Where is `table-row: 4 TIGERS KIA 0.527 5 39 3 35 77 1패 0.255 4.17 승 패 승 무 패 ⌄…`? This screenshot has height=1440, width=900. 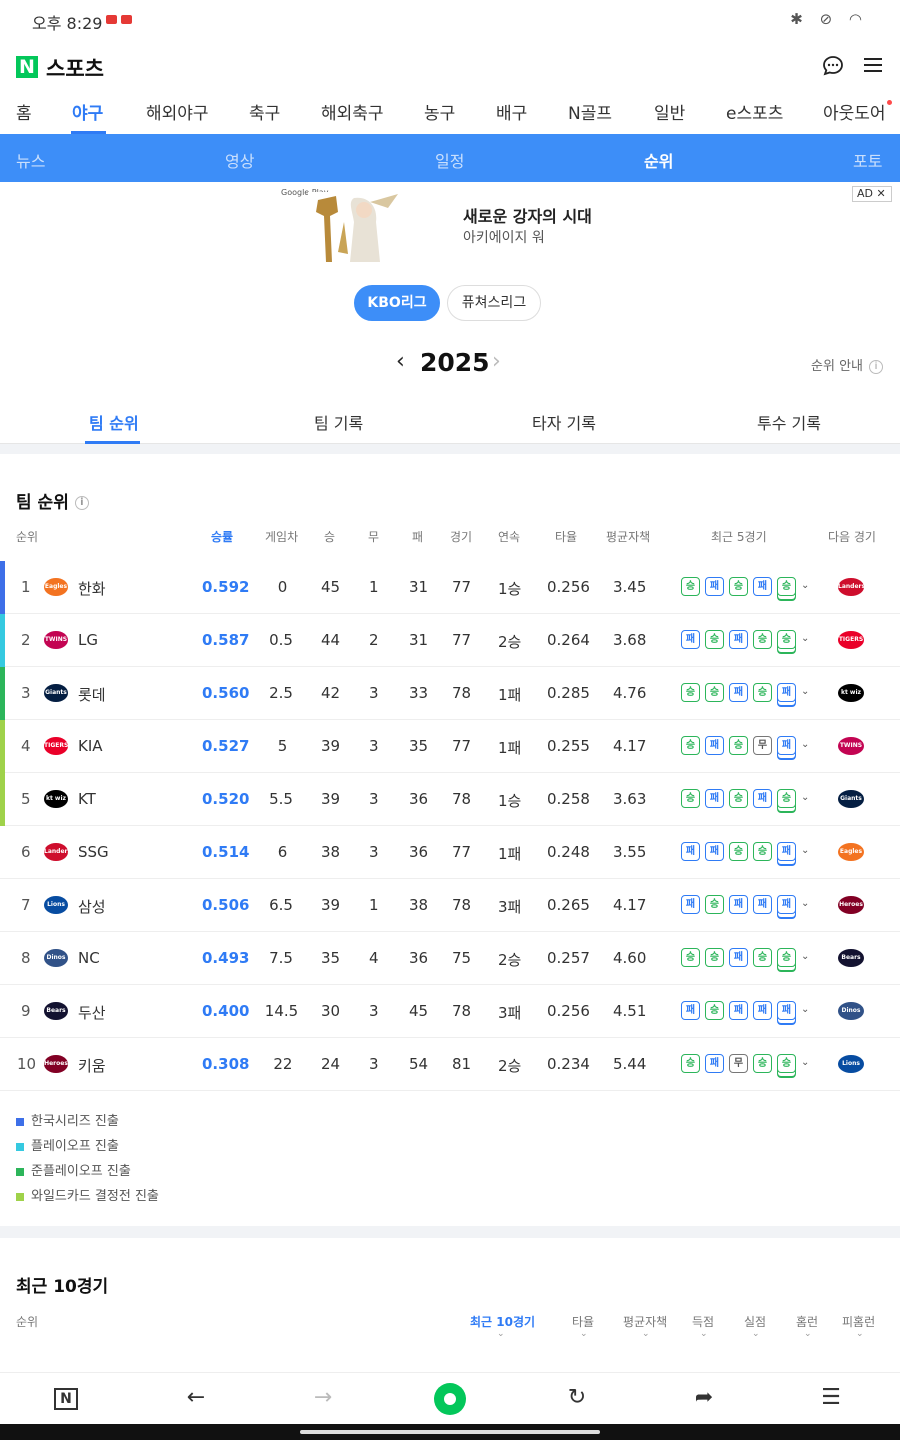 table-row: 4 TIGERS KIA 0.527 5 39 3 35 77 1패 0.255 4.17 승 패 승 무 패 ⌄… is located at coordinates (450, 746).